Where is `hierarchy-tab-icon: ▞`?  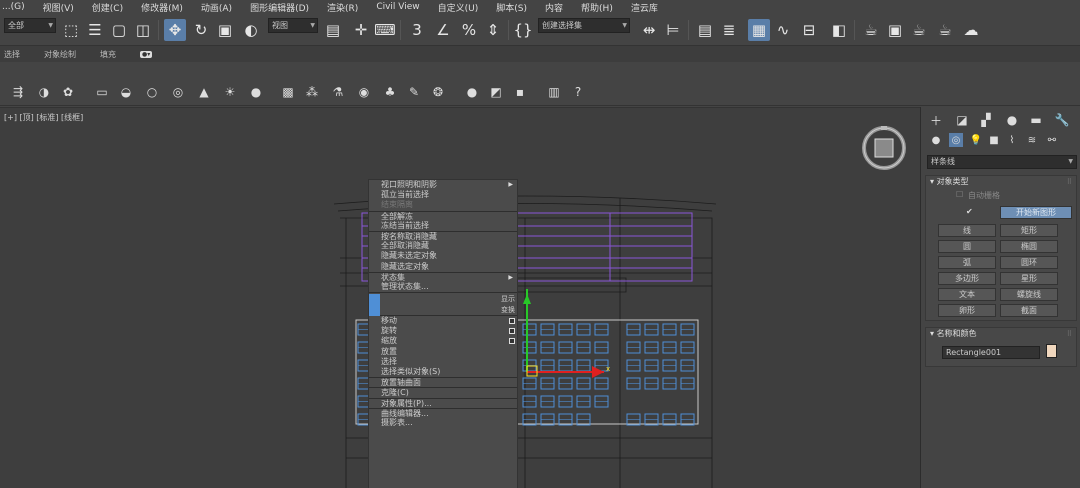
hierarchy-tab-icon: ▞ is located at coordinates (986, 120).